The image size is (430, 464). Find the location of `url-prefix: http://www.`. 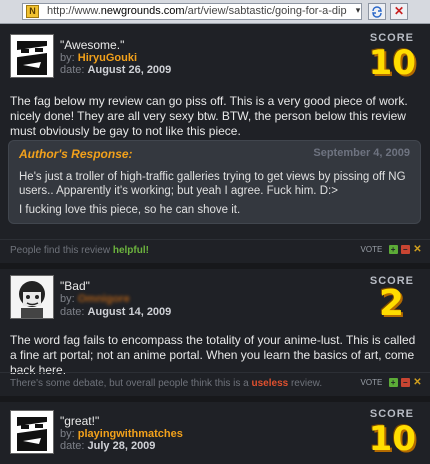

url-prefix: http://www. is located at coordinates (74, 11).